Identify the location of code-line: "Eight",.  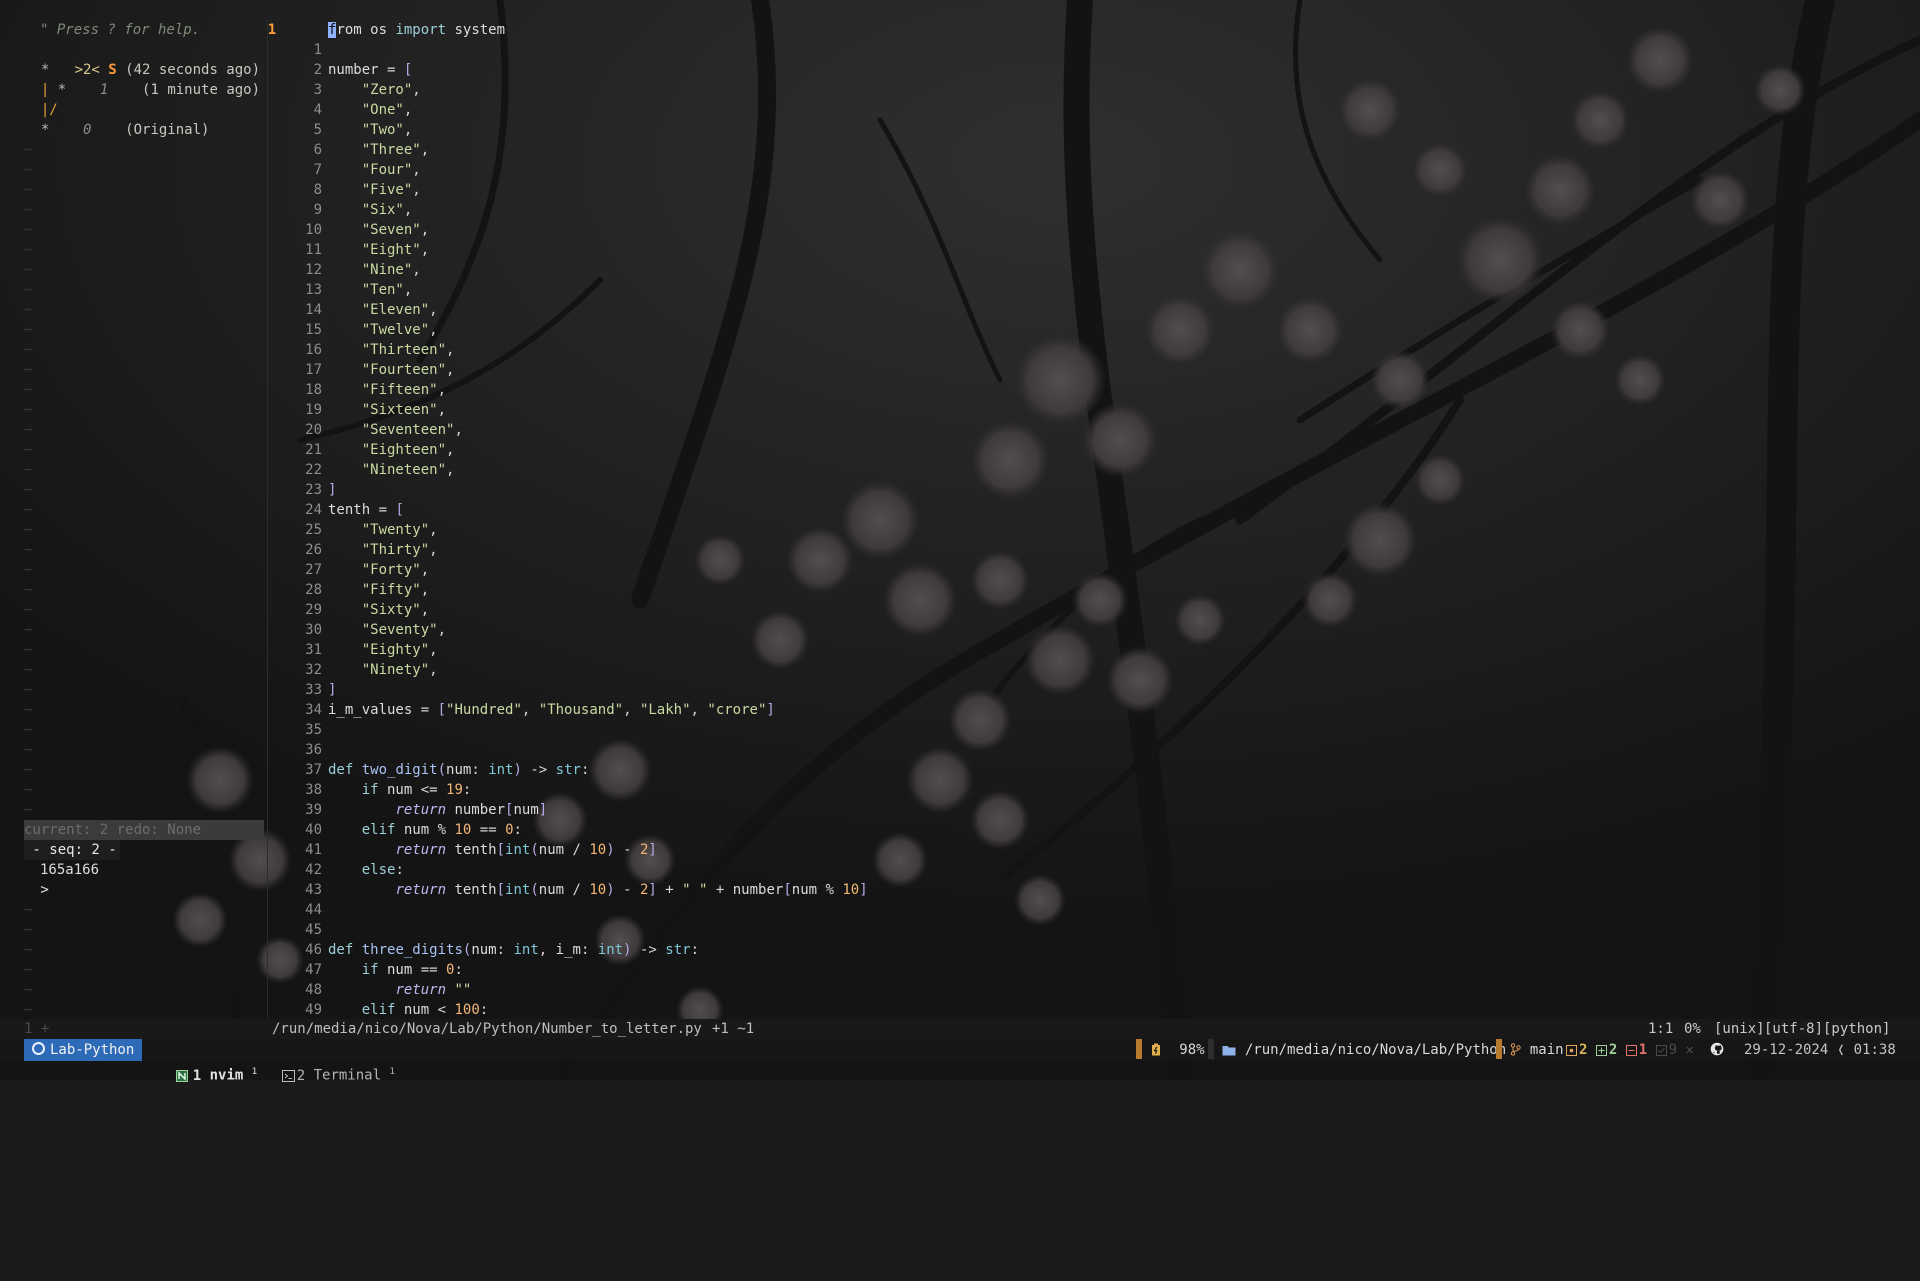
(378, 250).